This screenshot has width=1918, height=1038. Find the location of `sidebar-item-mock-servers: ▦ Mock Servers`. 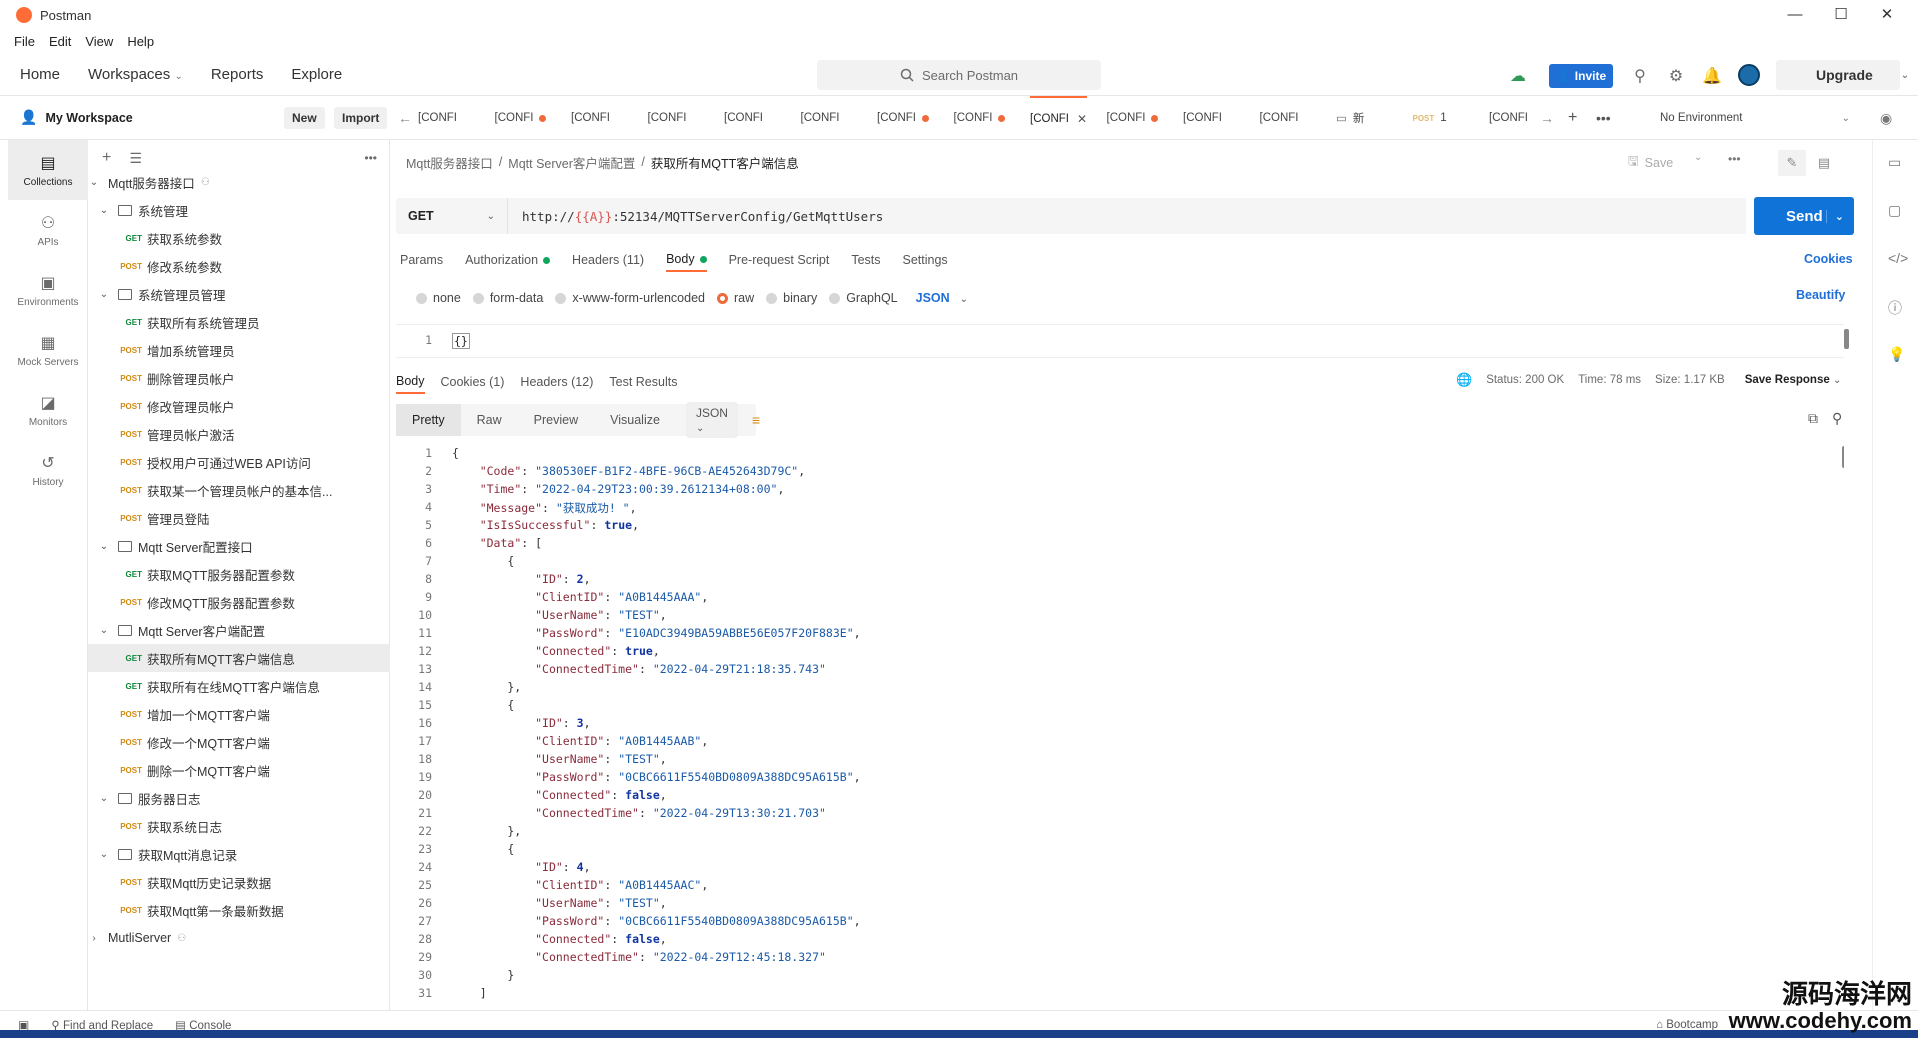

sidebar-item-mock-servers: ▦ Mock Servers is located at coordinates (48, 350).